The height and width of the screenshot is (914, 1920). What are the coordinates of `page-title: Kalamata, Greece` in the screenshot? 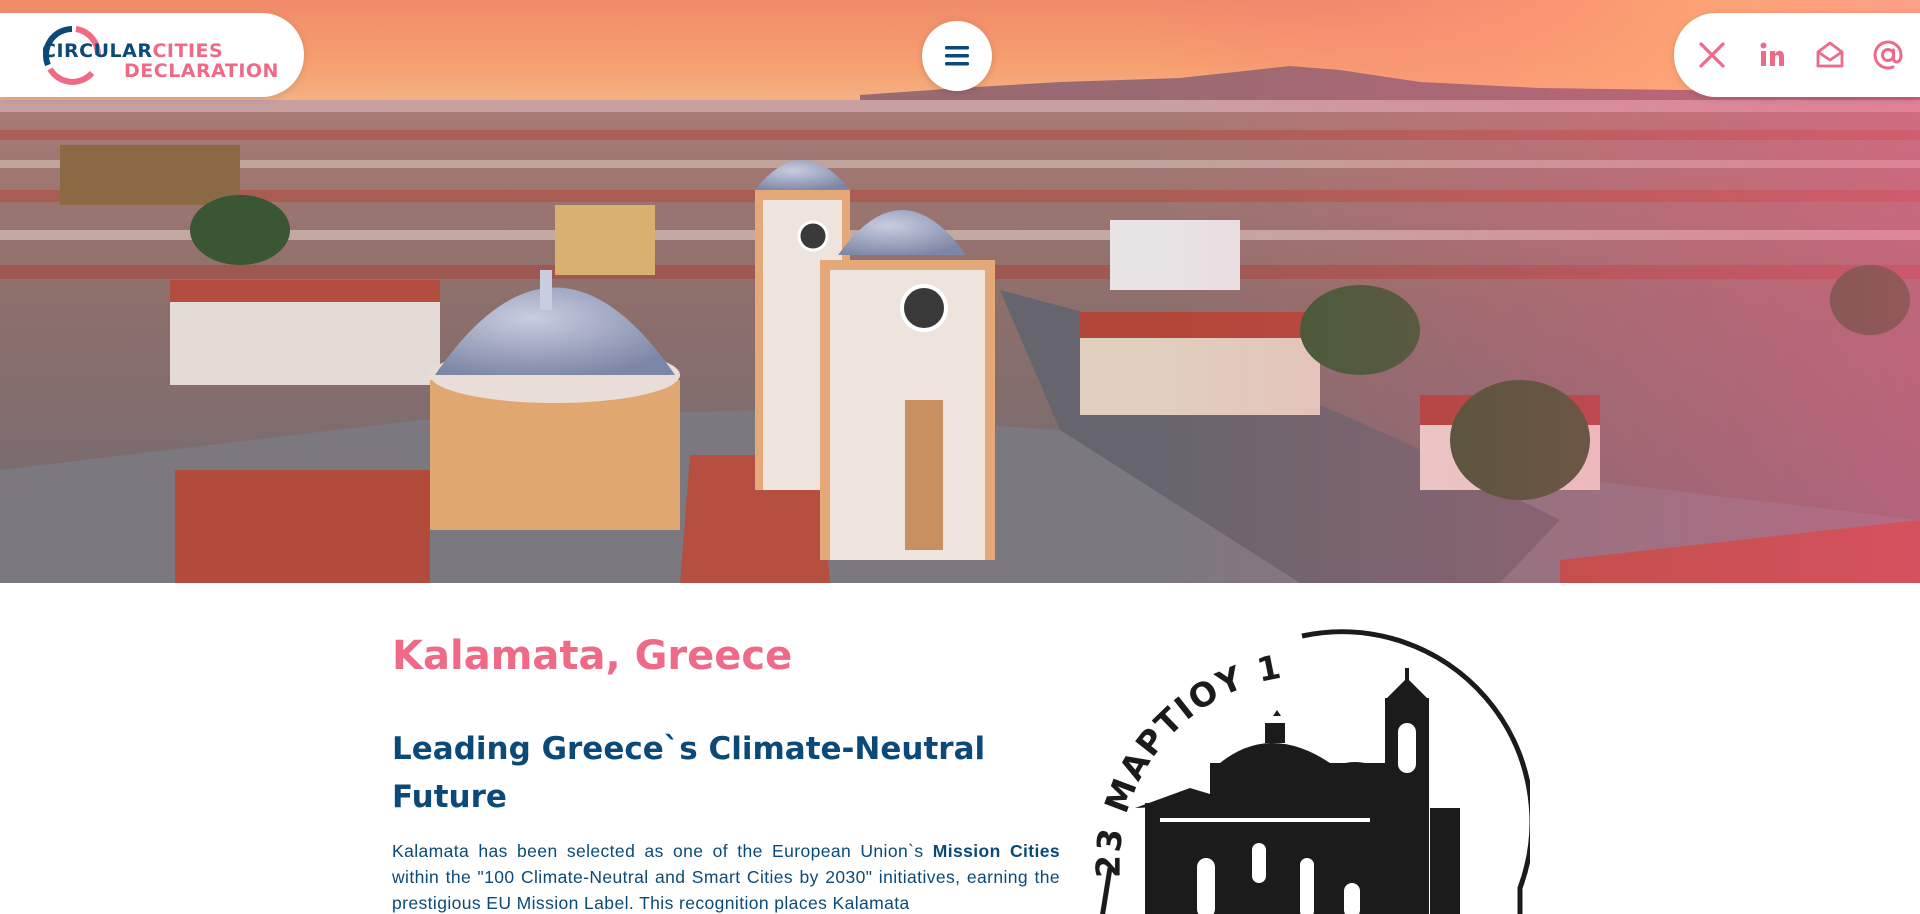 It's located at (592, 656).